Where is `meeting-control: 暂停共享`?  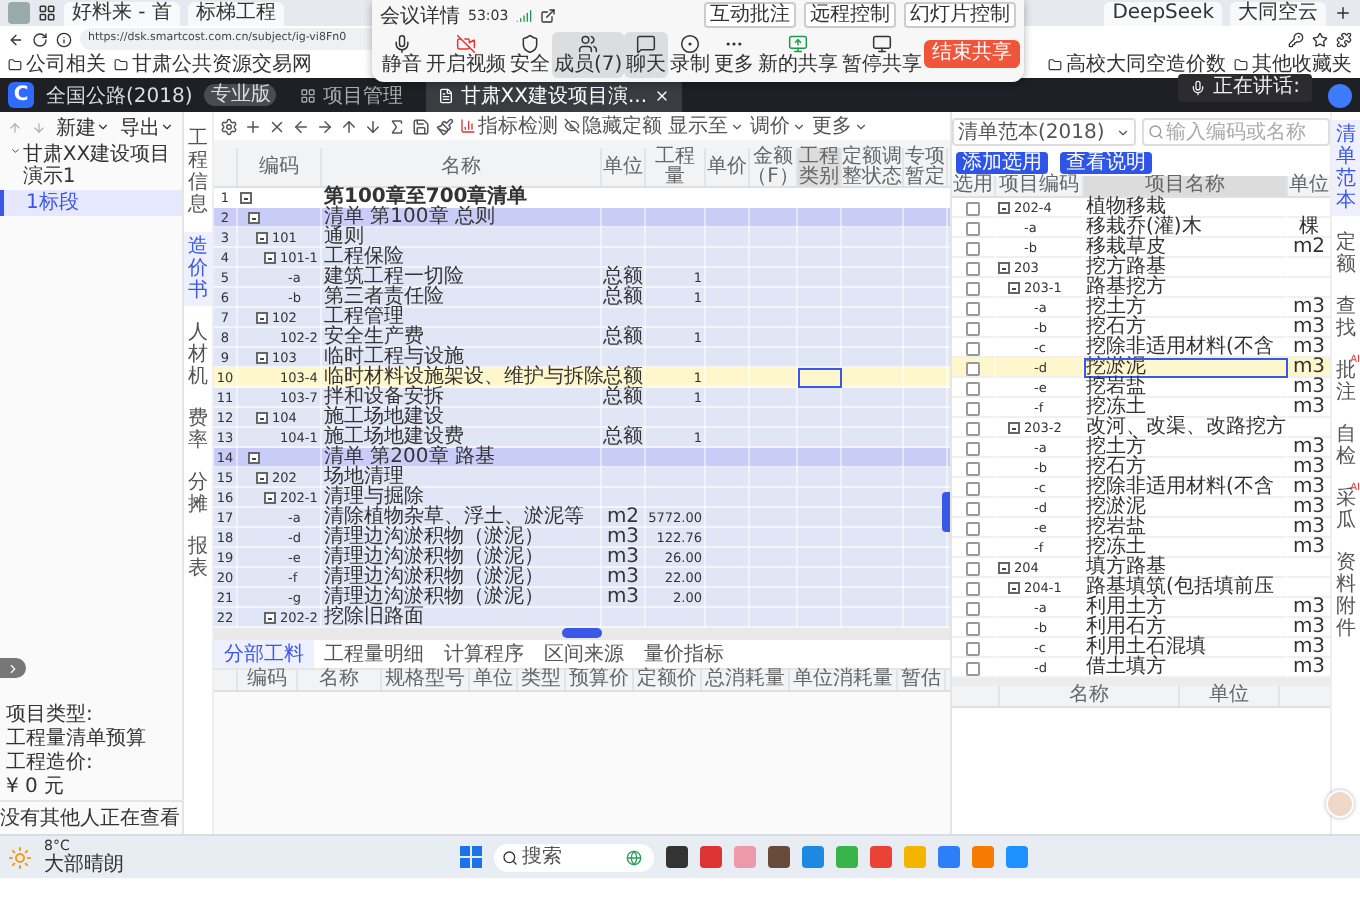
meeting-control: 暂停共享 is located at coordinates (882, 54).